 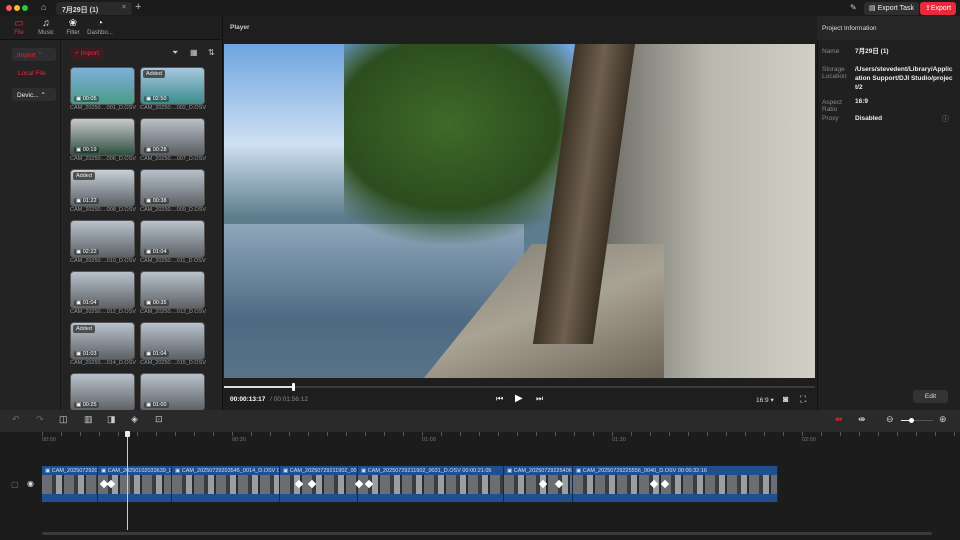 I want to click on scrubber-handle, so click(x=294, y=387).